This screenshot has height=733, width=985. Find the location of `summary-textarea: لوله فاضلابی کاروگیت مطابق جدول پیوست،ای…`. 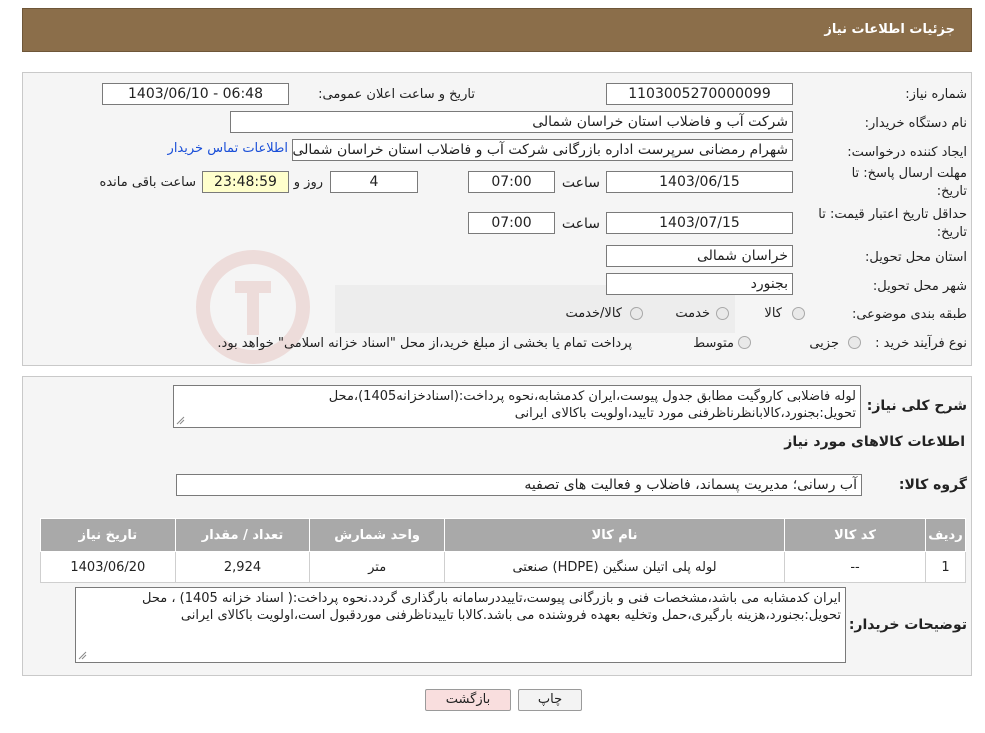

summary-textarea: لوله فاضلابی کاروگیت مطابق جدول پیوست،ای… is located at coordinates (517, 406).